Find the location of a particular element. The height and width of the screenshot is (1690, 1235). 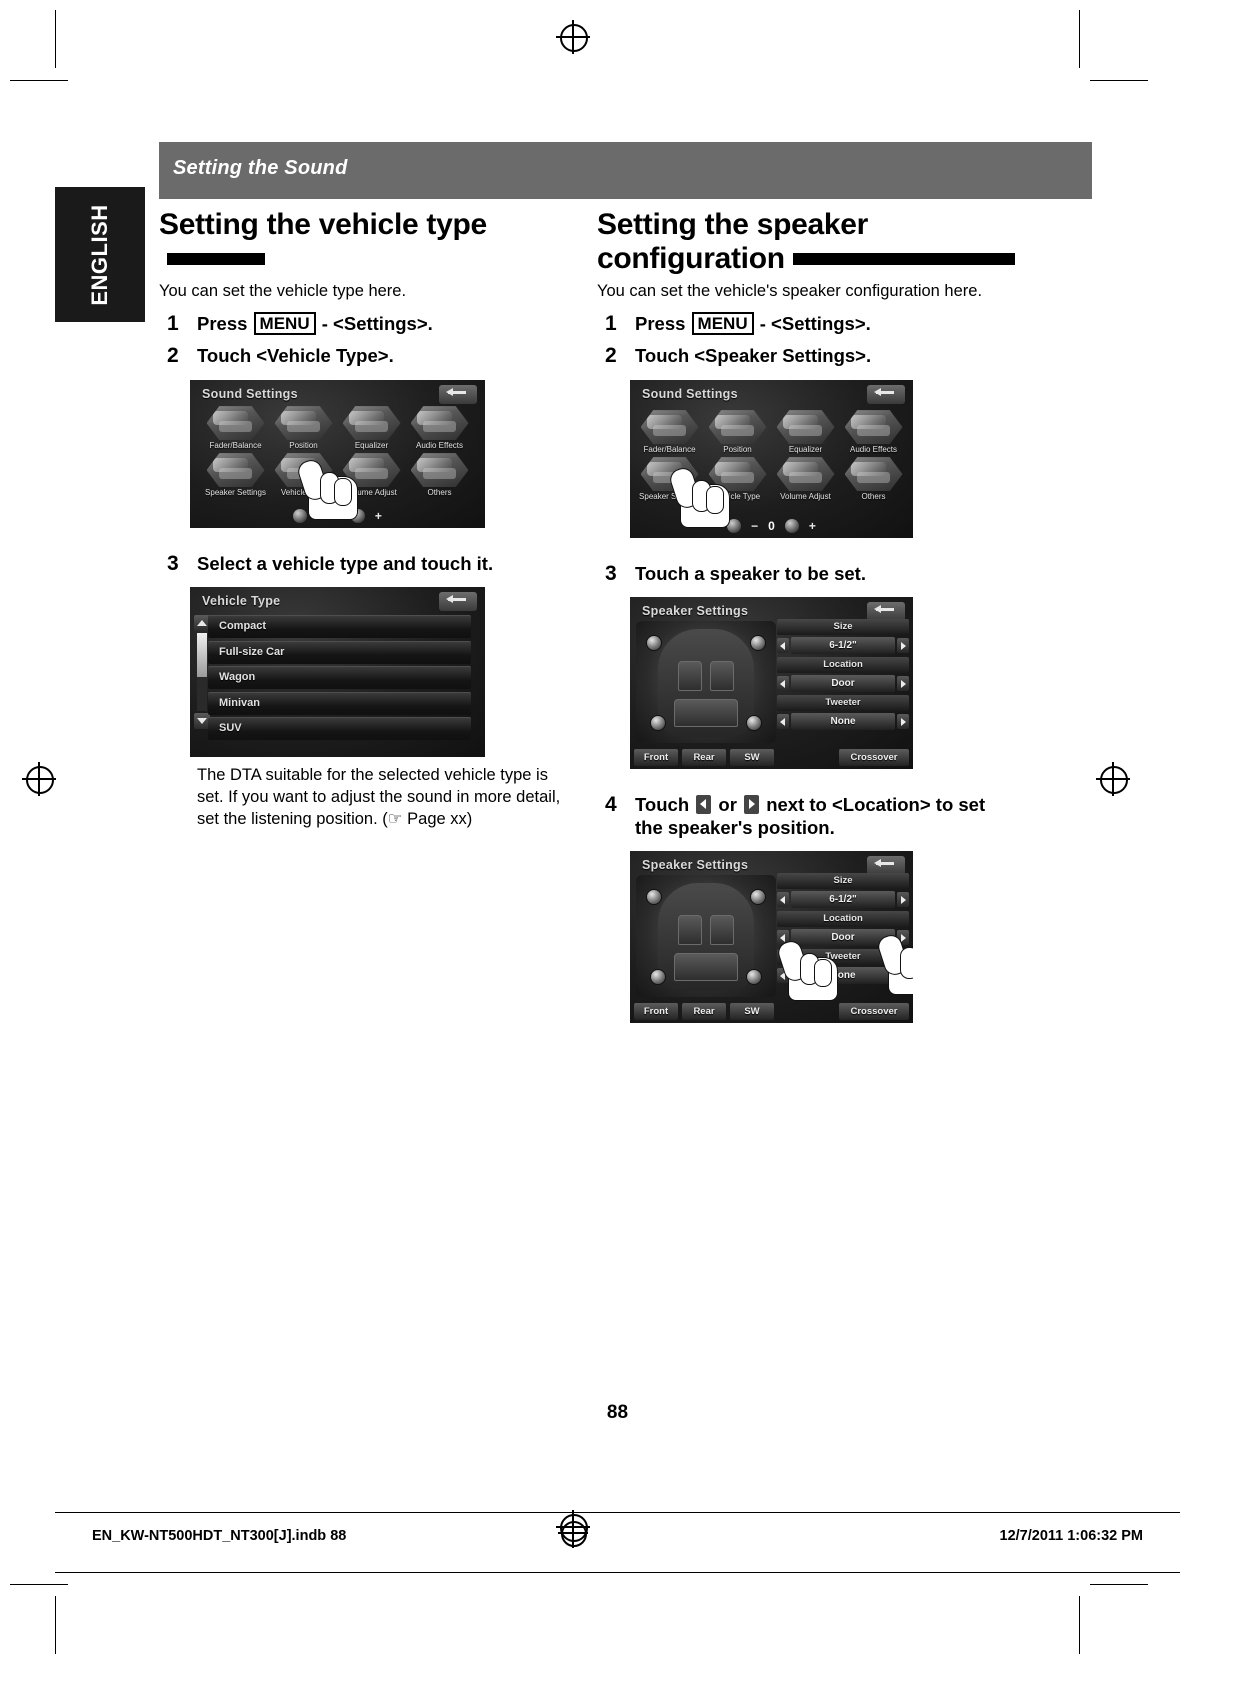

hex-label: Speaker Settings is located at coordinates (669, 497).